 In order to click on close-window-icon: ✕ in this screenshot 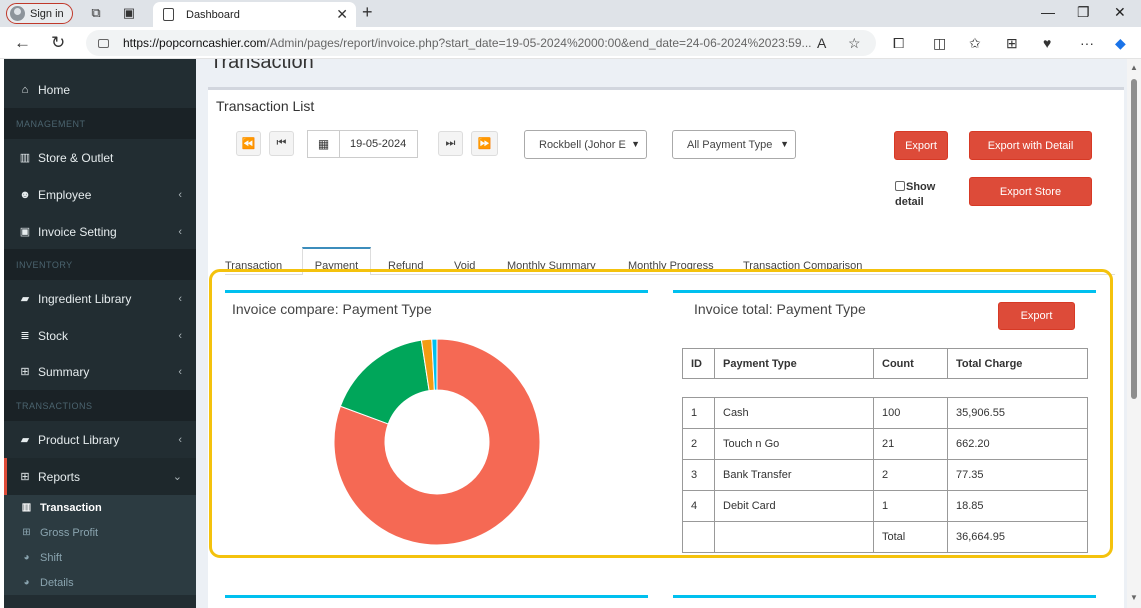, I will do `click(1120, 12)`.